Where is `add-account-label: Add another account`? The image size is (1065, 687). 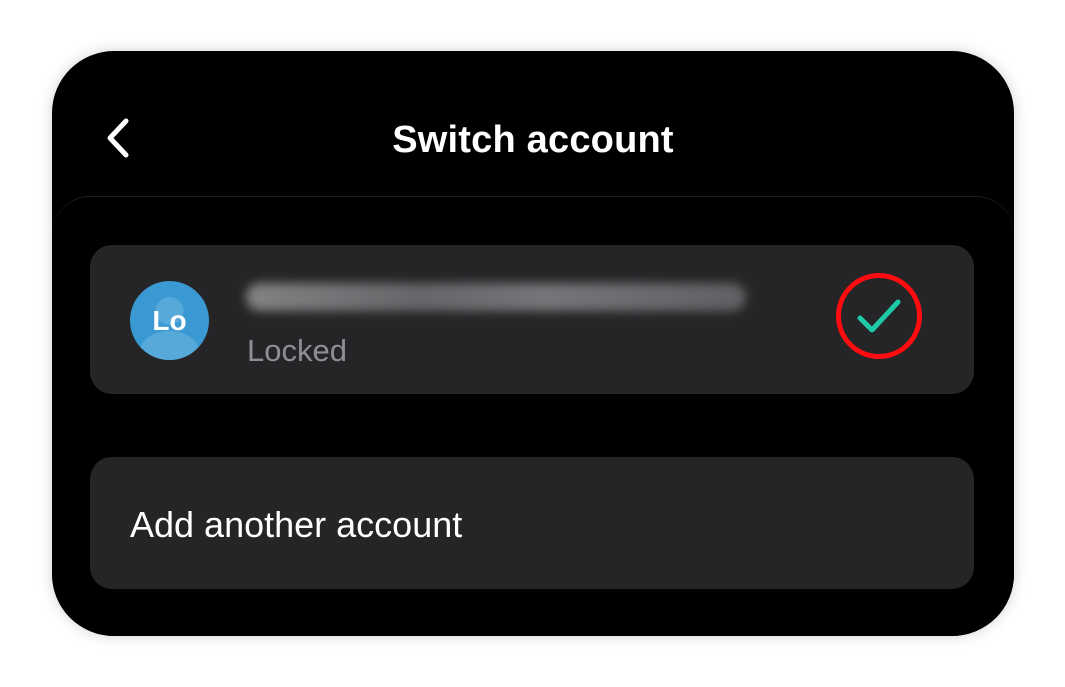 add-account-label: Add another account is located at coordinates (296, 524).